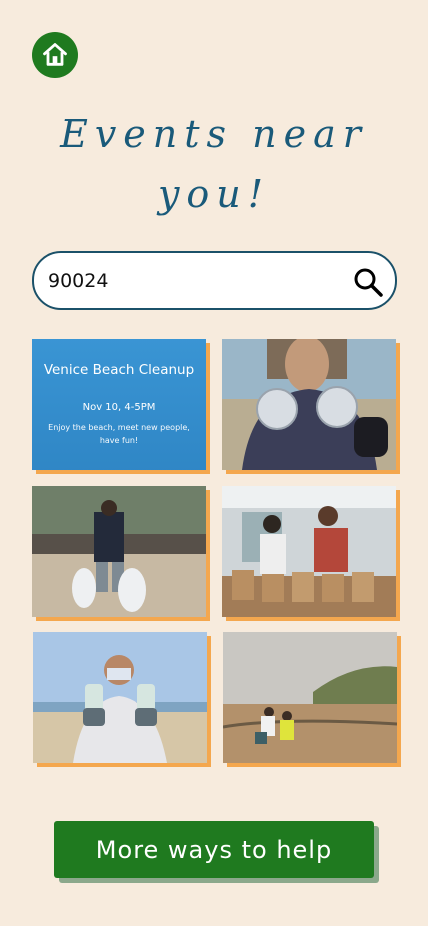  Describe the element at coordinates (214, 849) in the screenshot. I see `more-ways-to-help-button: More ways to help` at that location.